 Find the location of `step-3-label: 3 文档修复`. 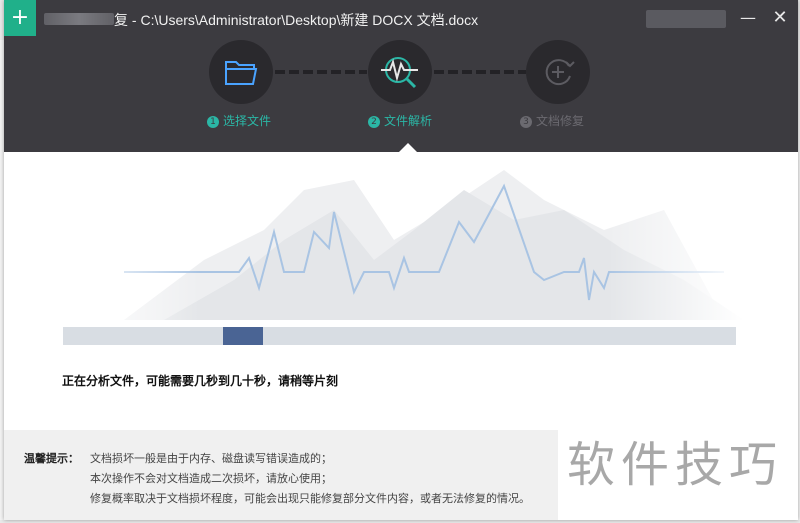

step-3-label: 3 文档修复 is located at coordinates (552, 120).